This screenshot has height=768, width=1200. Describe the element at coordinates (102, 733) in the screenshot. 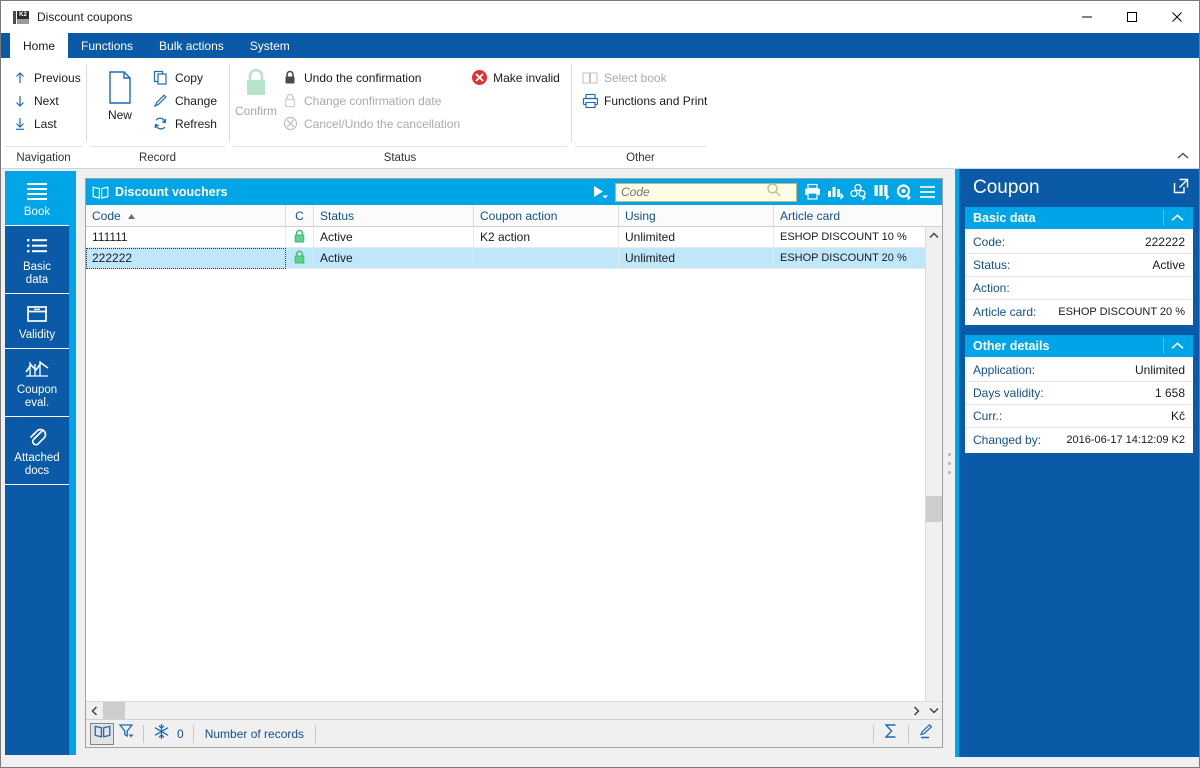

I see `status-book-button` at that location.